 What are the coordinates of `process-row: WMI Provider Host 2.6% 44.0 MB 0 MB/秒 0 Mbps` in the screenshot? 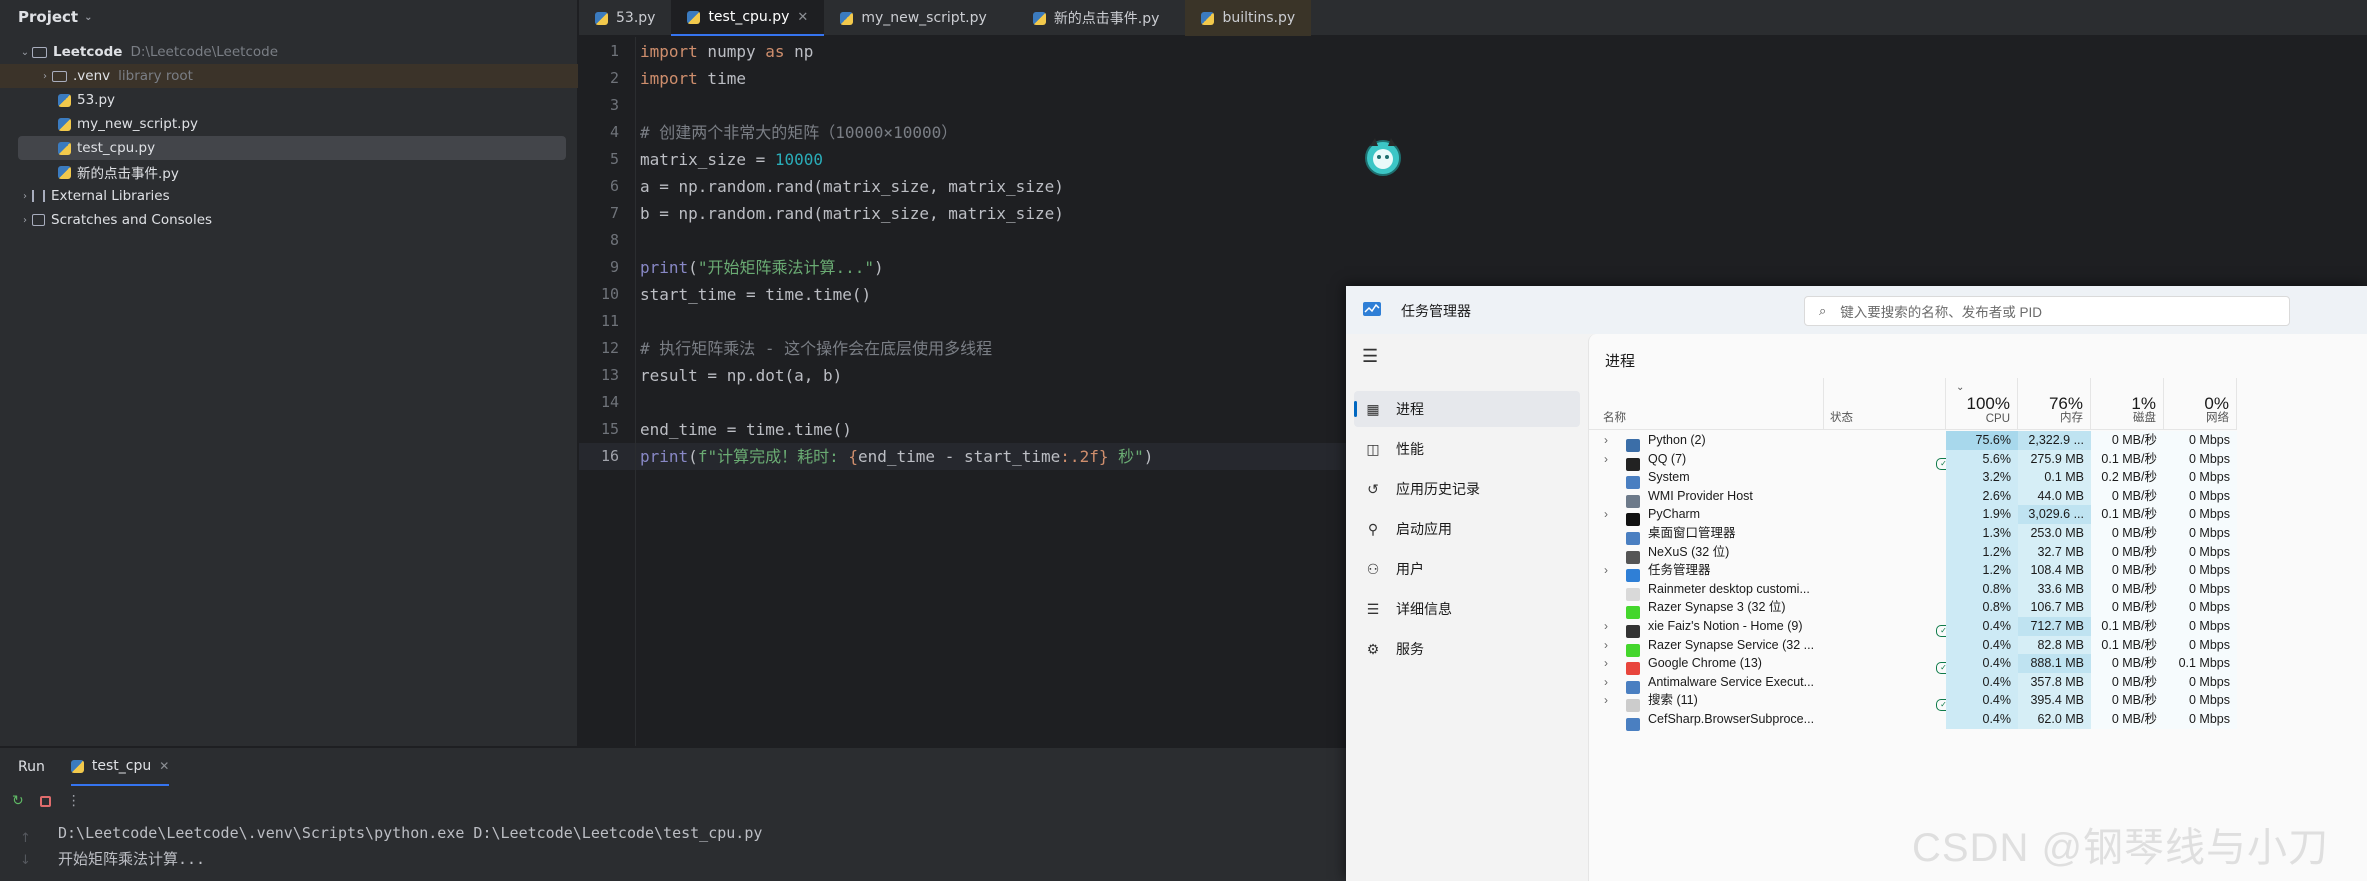 It's located at (1978, 497).